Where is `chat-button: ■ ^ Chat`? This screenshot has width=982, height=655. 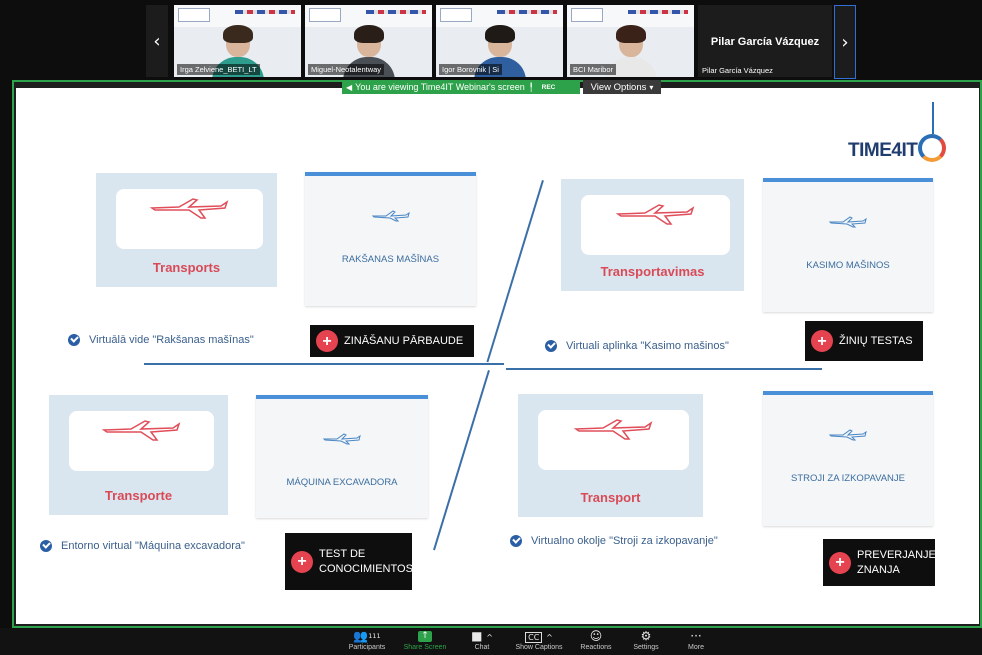
chat-button: ■ ^ Chat is located at coordinates (482, 640).